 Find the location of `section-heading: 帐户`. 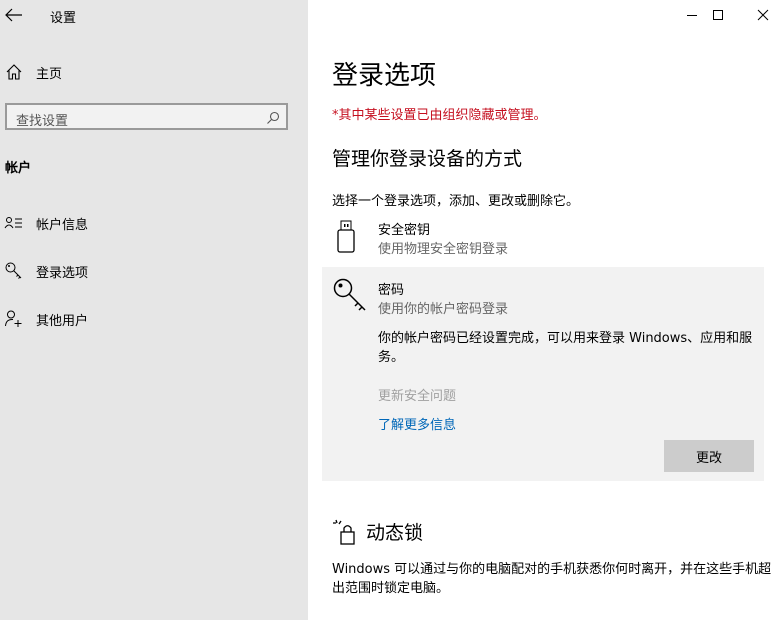

section-heading: 帐户 is located at coordinates (18, 168).